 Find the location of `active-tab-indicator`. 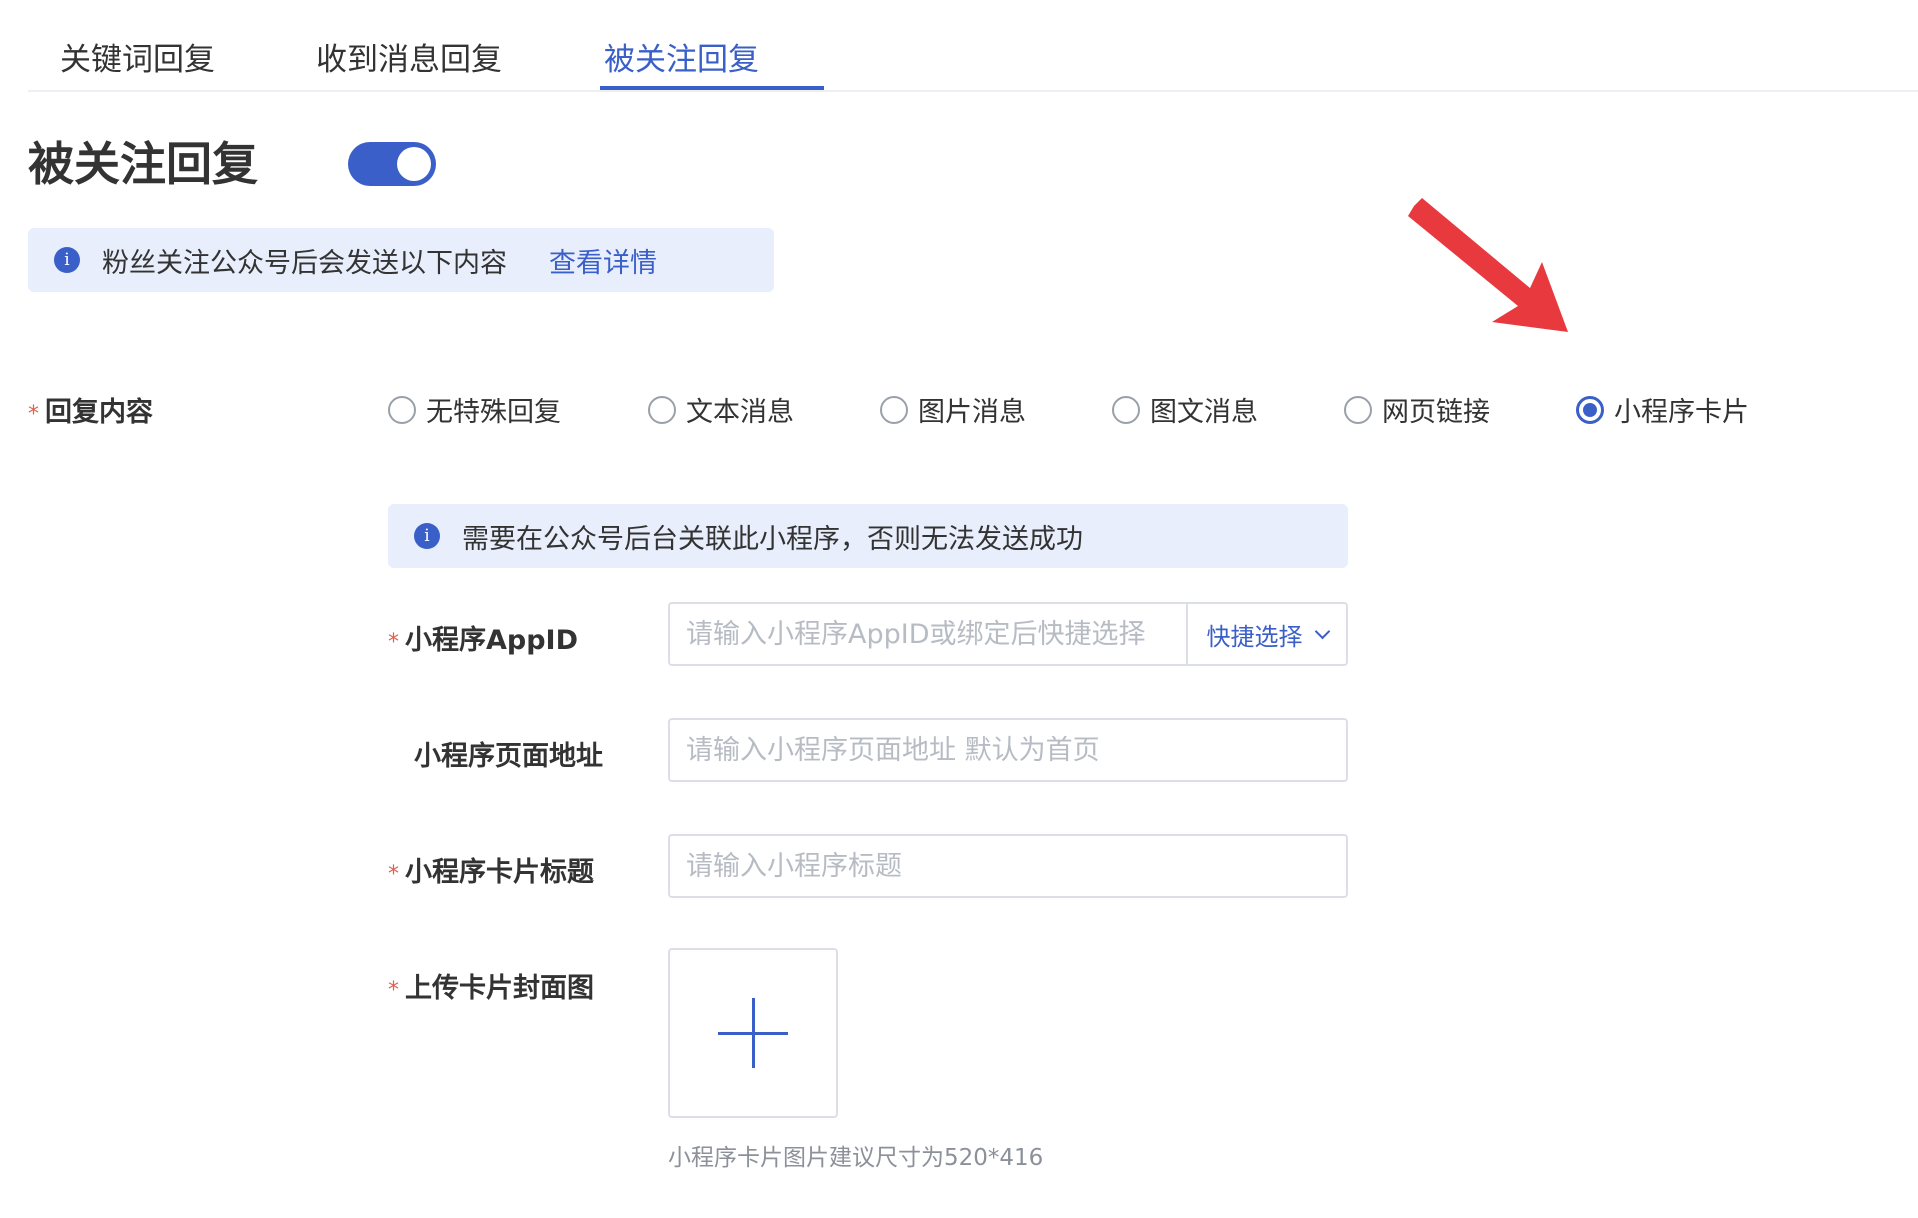

active-tab-indicator is located at coordinates (712, 88).